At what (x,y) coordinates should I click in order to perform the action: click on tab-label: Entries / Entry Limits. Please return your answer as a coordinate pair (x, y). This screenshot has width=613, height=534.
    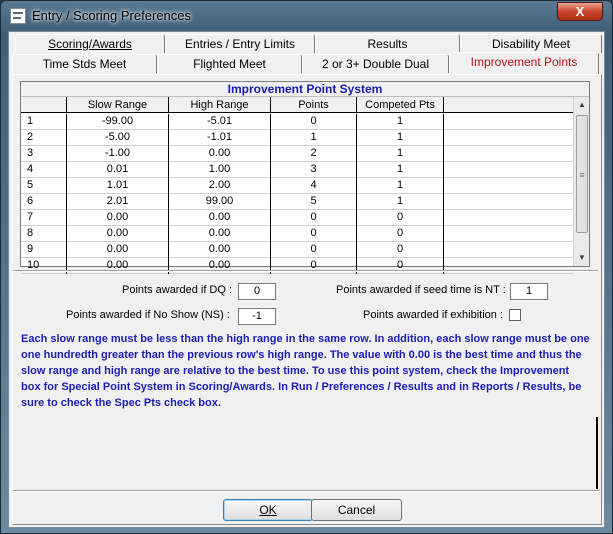
    Looking at the image, I should click on (240, 44).